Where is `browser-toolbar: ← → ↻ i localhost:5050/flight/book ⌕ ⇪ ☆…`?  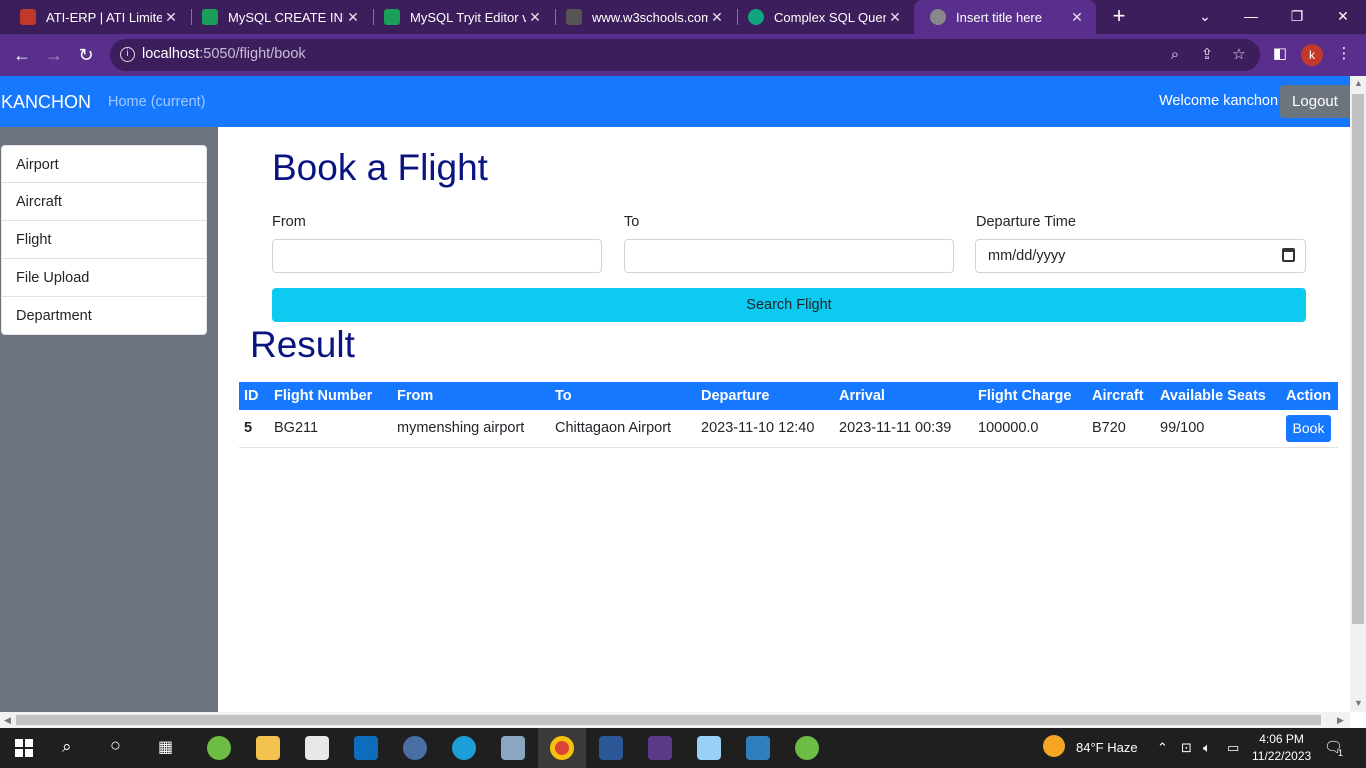
browser-toolbar: ← → ↻ i localhost:5050/flight/book ⌕ ⇪ ☆… is located at coordinates (683, 55).